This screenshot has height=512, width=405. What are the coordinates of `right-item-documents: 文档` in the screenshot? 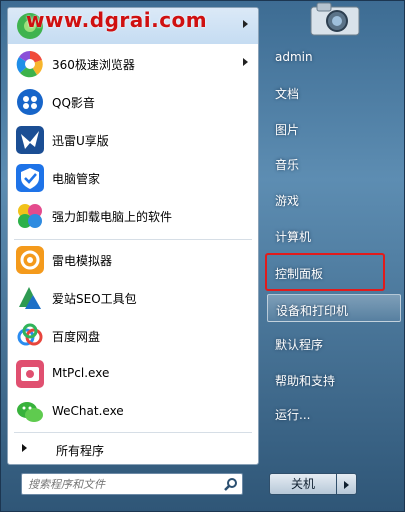 It's located at (334, 92).